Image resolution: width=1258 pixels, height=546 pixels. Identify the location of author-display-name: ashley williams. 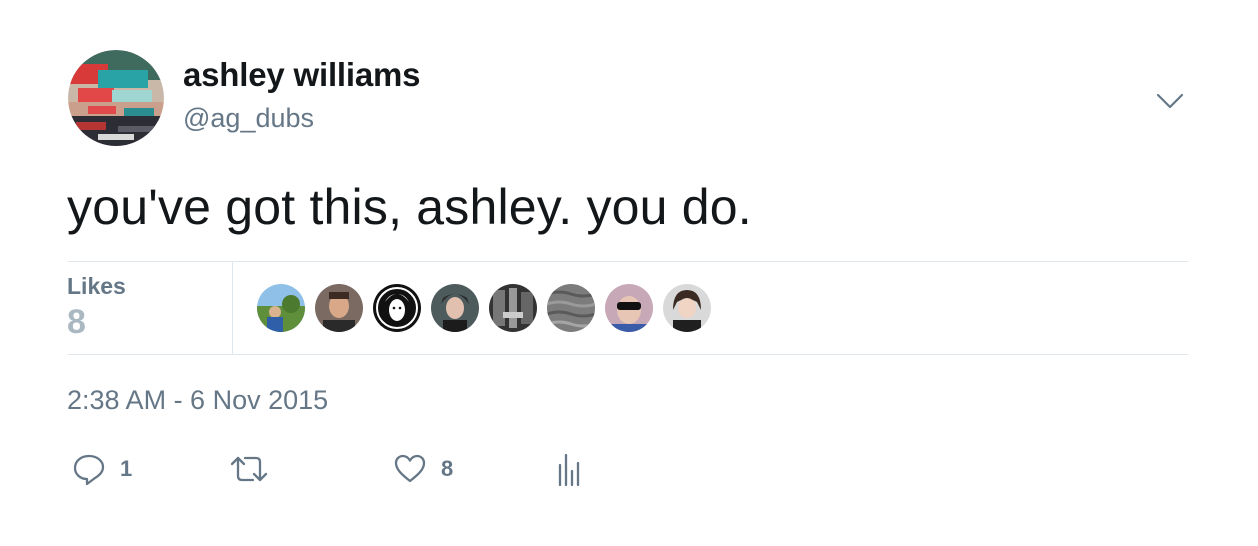
(302, 75).